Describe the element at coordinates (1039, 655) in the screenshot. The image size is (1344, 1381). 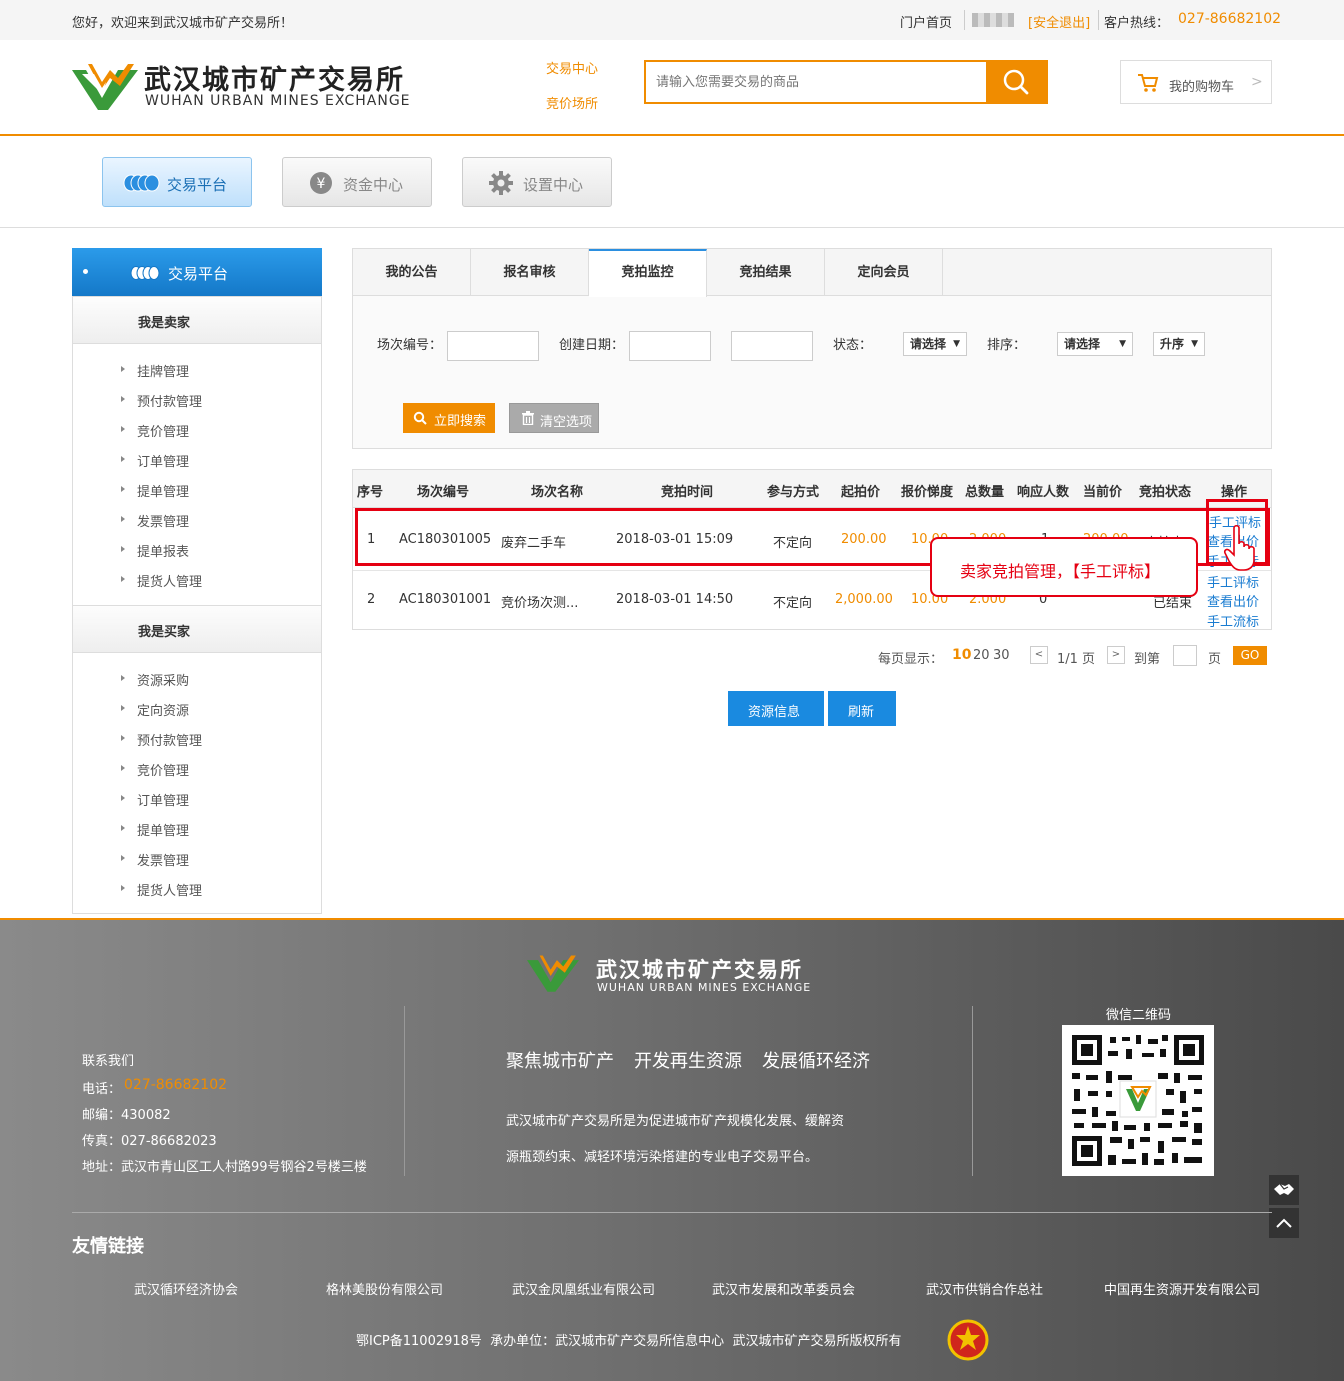
I see `prev-page-button: <` at that location.